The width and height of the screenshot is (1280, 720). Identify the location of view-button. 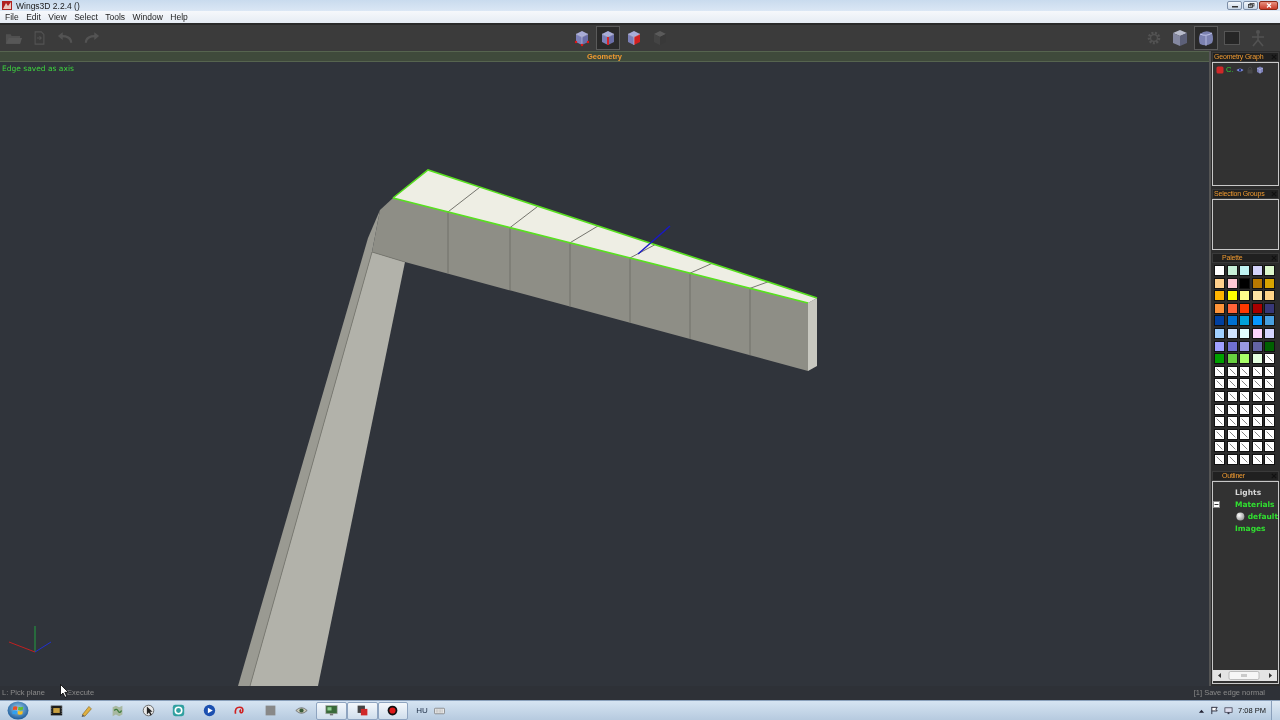
(1206, 38).